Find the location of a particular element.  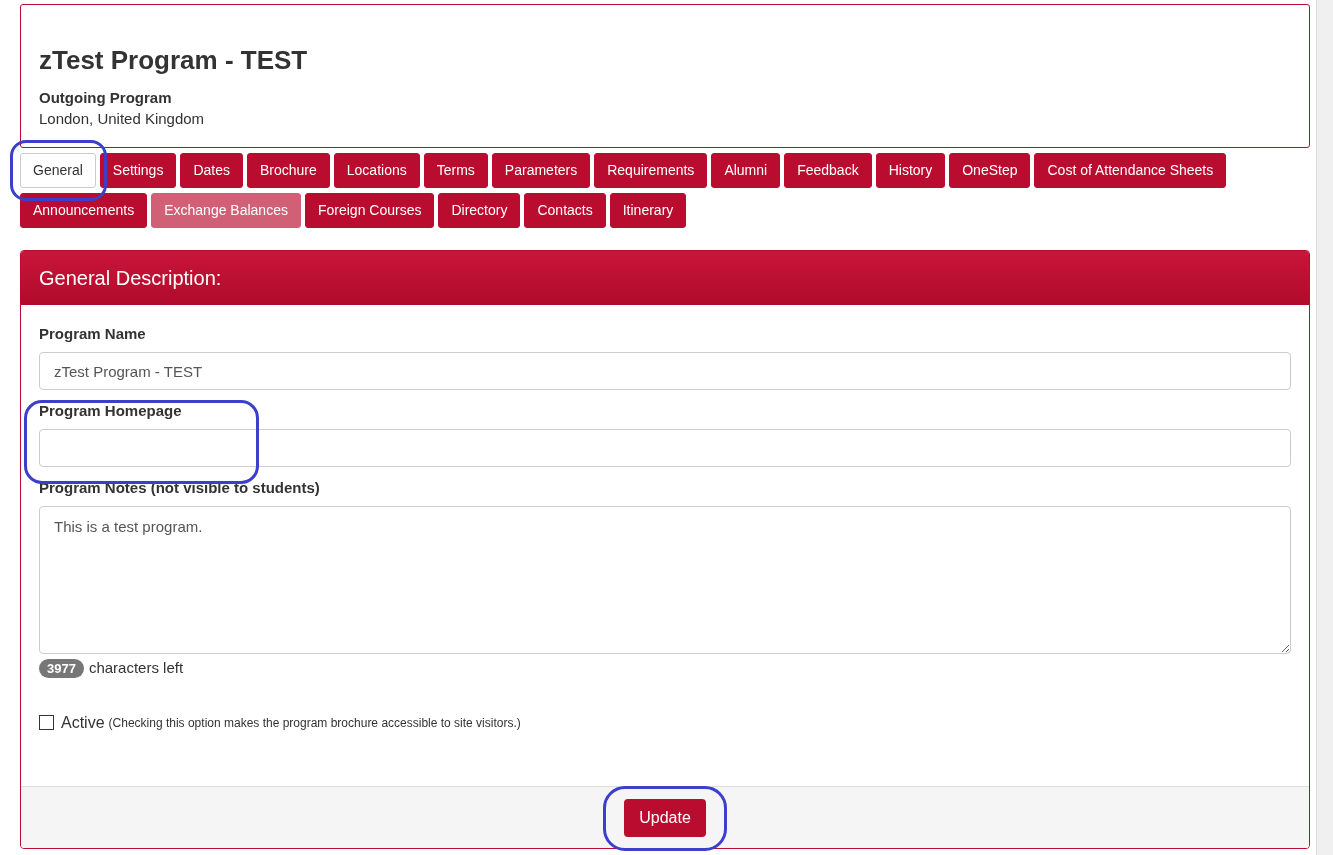

field-label: Program Name is located at coordinates (93, 334).